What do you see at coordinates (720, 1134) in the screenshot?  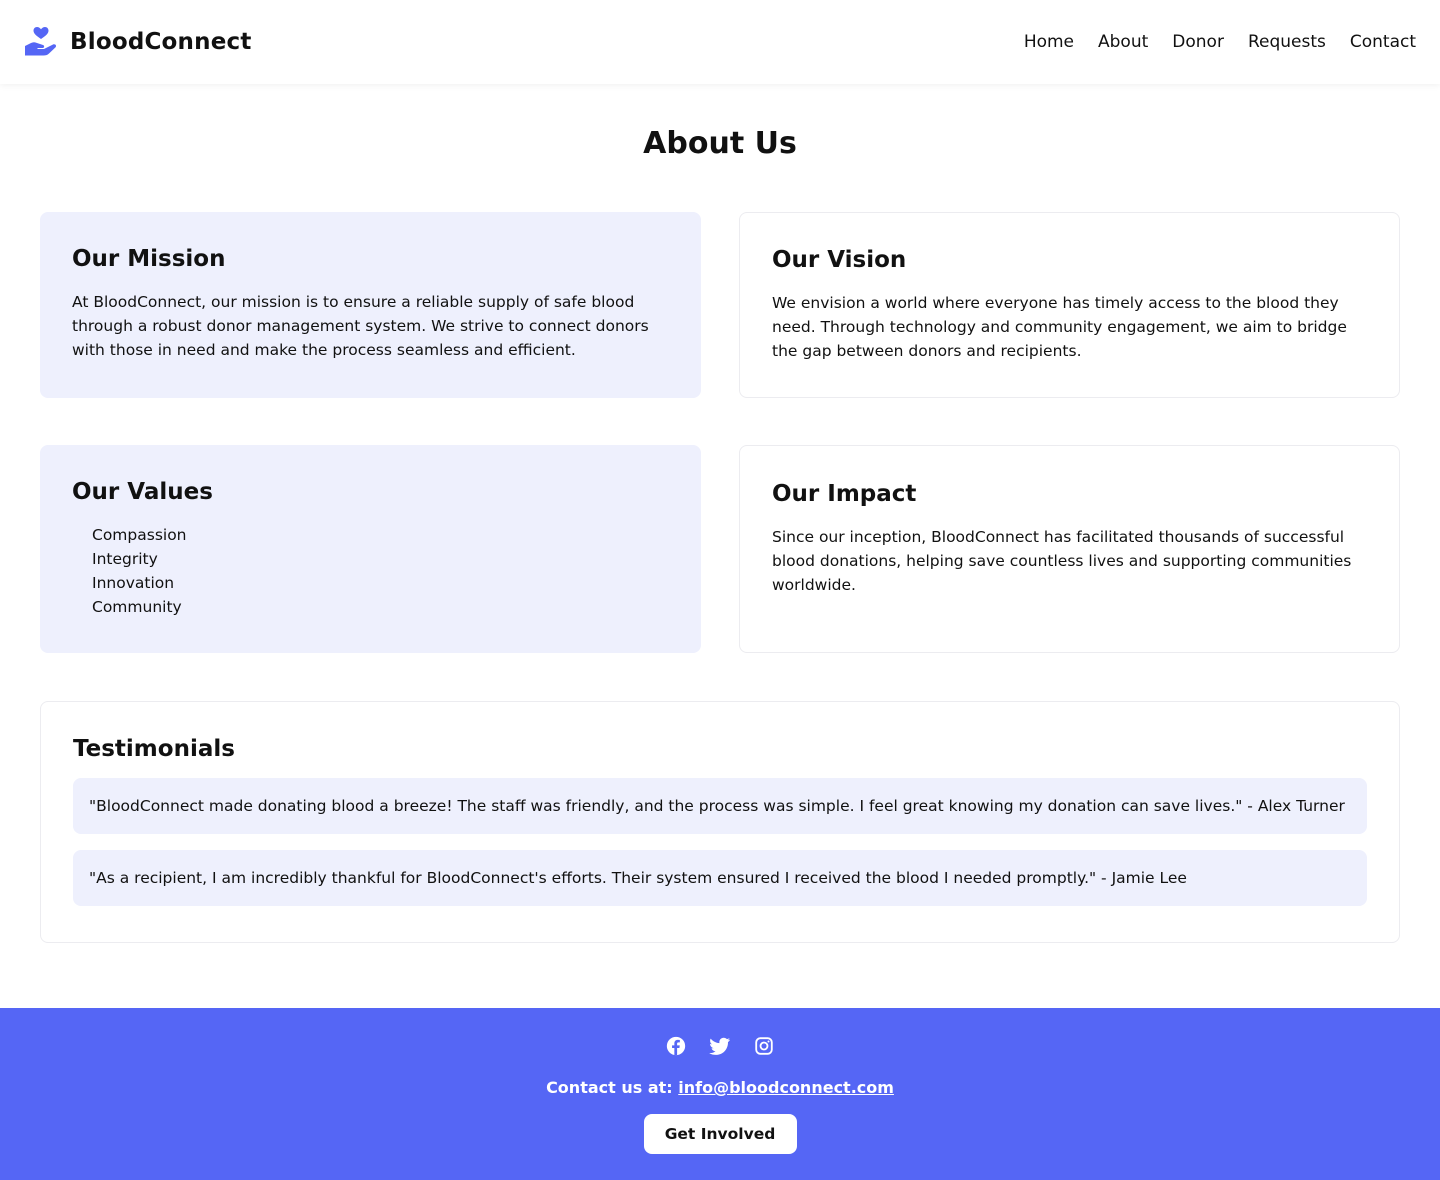 I see `get-involved-button: Get Involved` at bounding box center [720, 1134].